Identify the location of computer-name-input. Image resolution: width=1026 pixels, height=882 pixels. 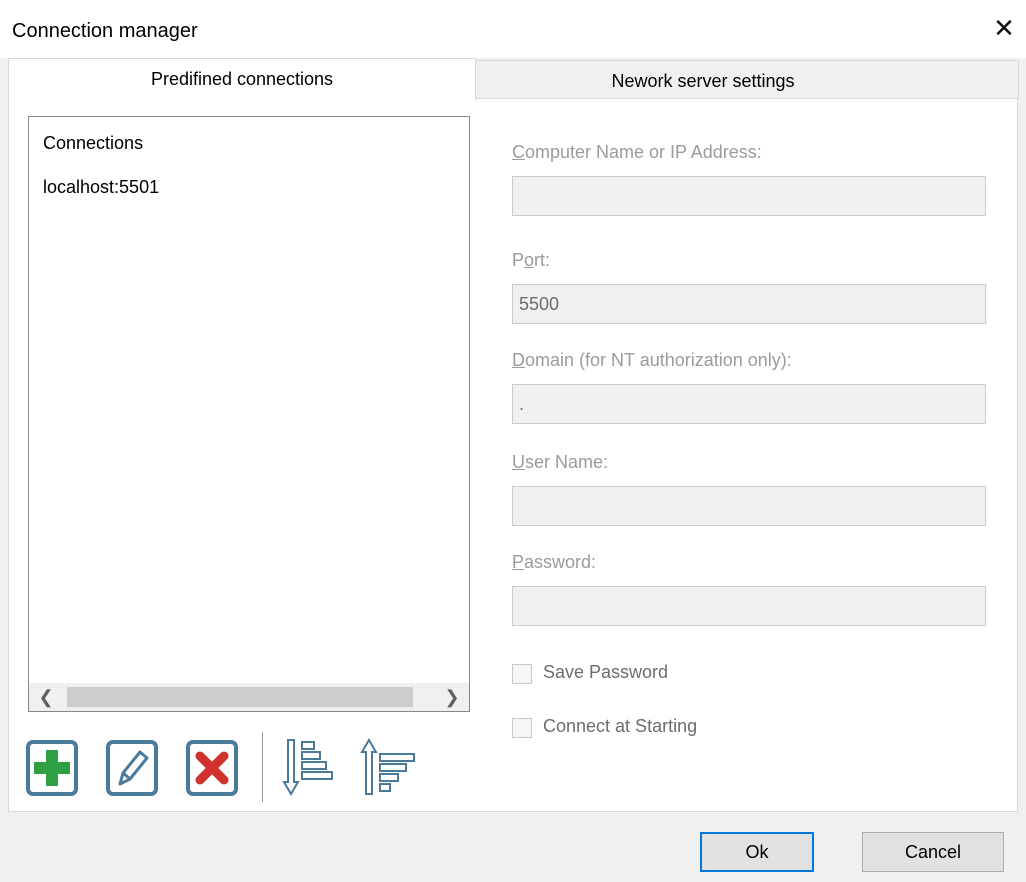
(749, 196).